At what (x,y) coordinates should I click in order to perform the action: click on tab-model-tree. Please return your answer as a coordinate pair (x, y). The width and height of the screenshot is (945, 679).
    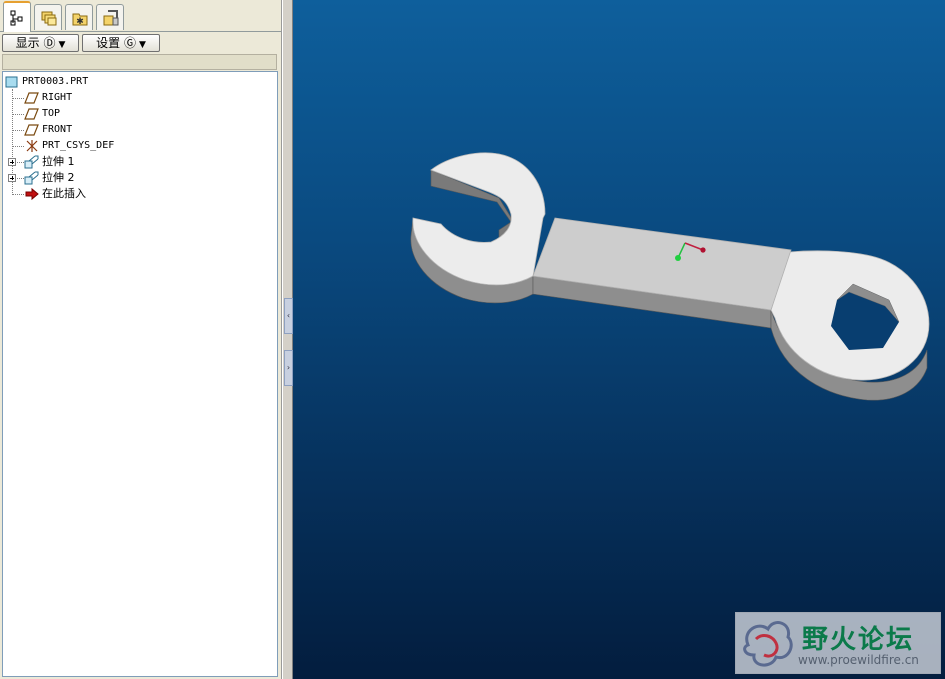
    Looking at the image, I should click on (17, 16).